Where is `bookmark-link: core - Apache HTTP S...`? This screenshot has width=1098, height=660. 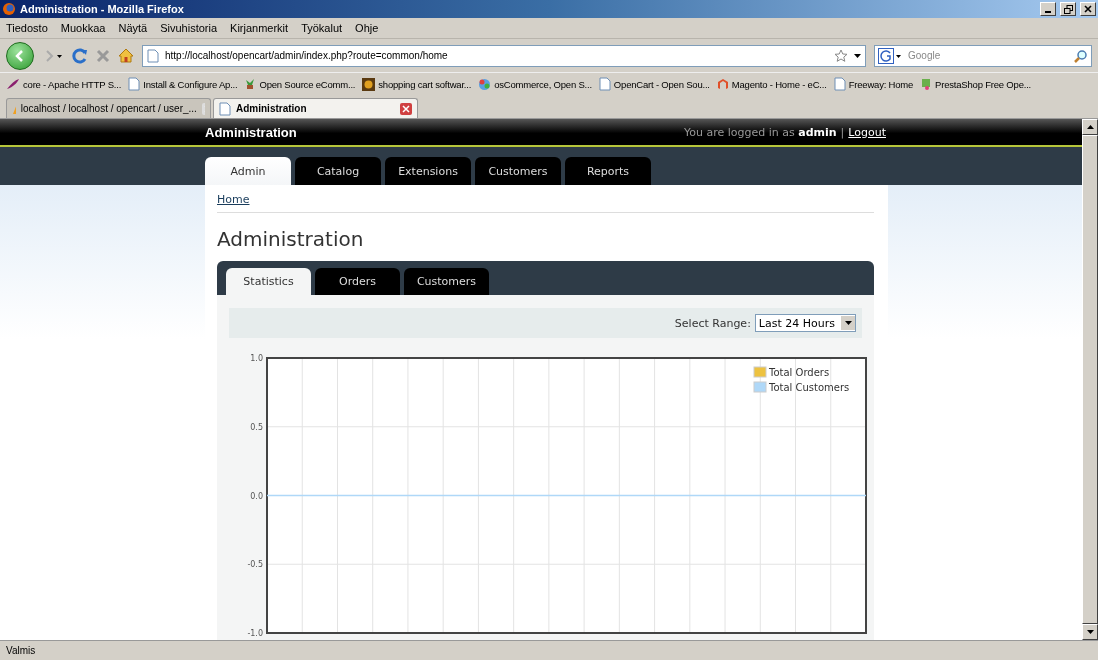 bookmark-link: core - Apache HTTP S... is located at coordinates (64, 84).